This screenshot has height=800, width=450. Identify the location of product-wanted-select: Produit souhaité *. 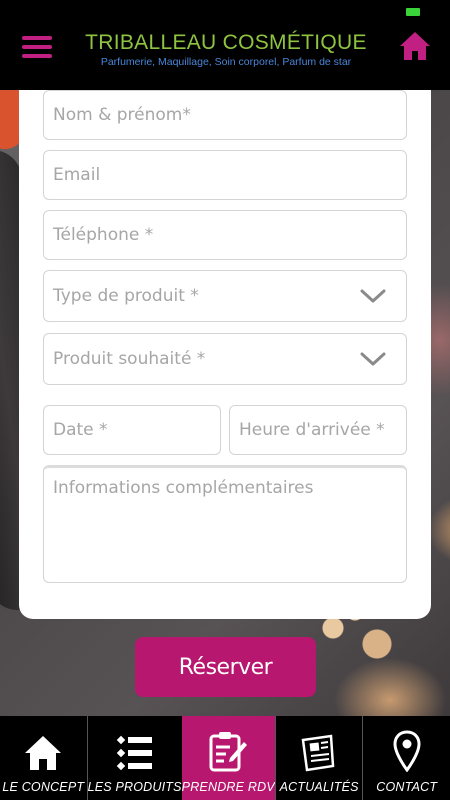
(225, 359).